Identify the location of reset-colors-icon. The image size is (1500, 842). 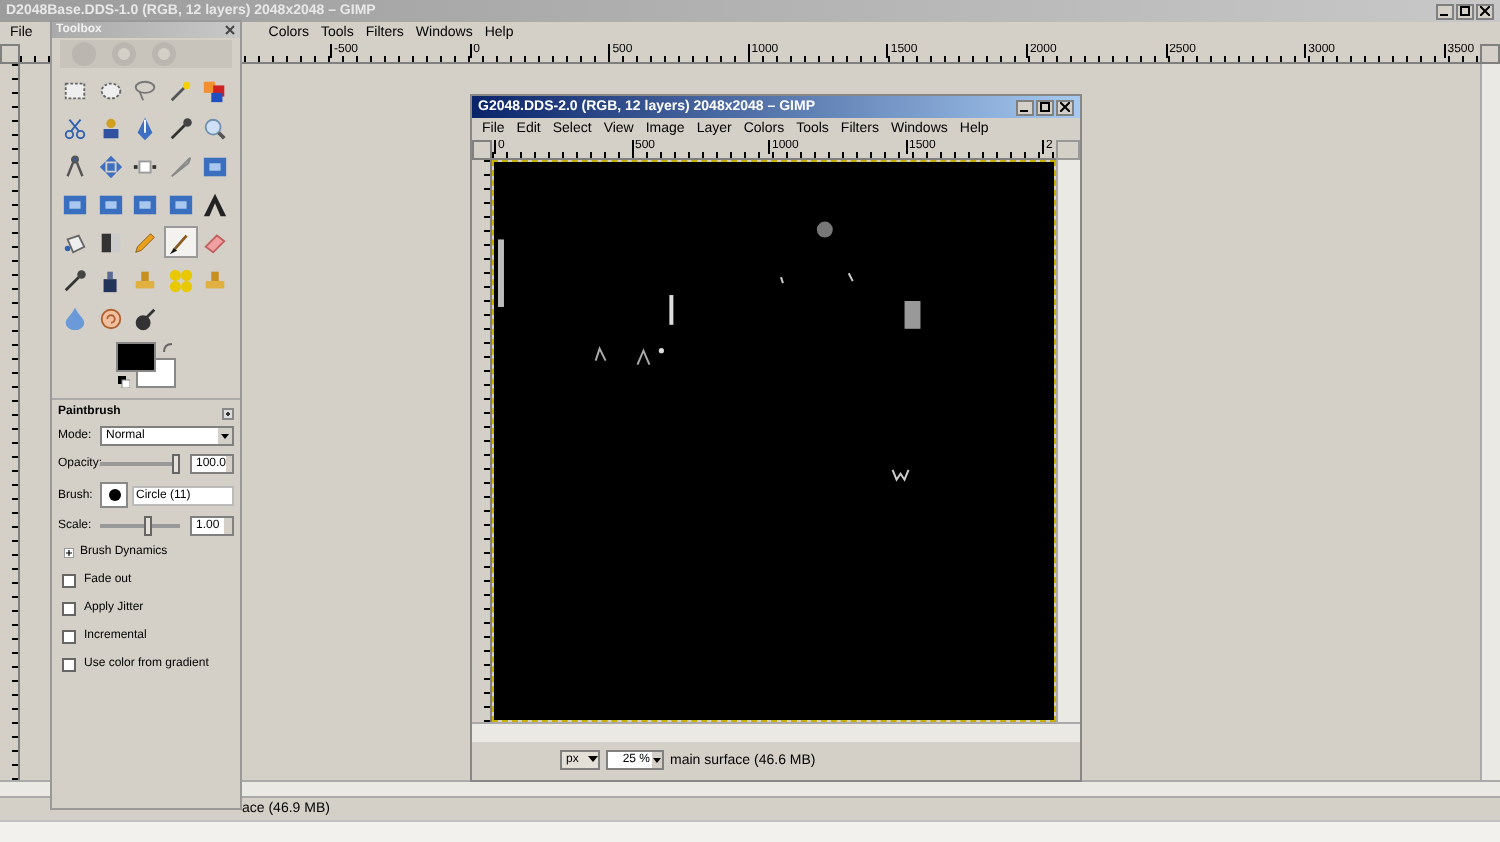
(124, 382).